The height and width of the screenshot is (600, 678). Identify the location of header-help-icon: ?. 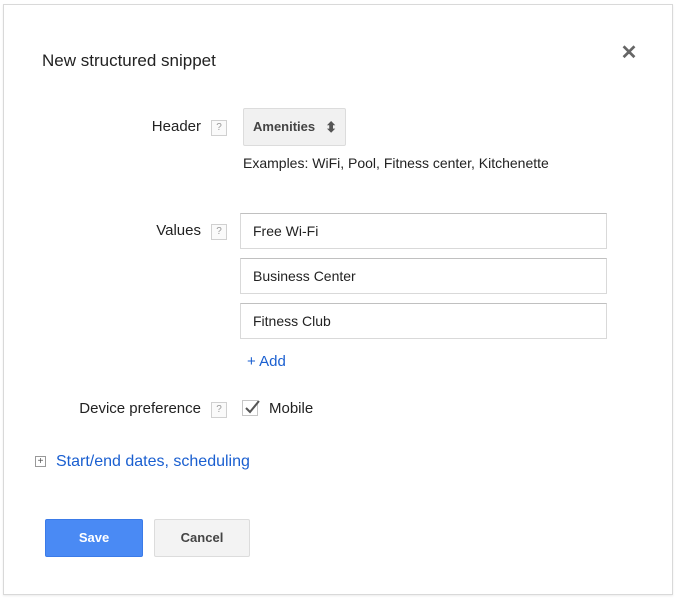
(219, 128).